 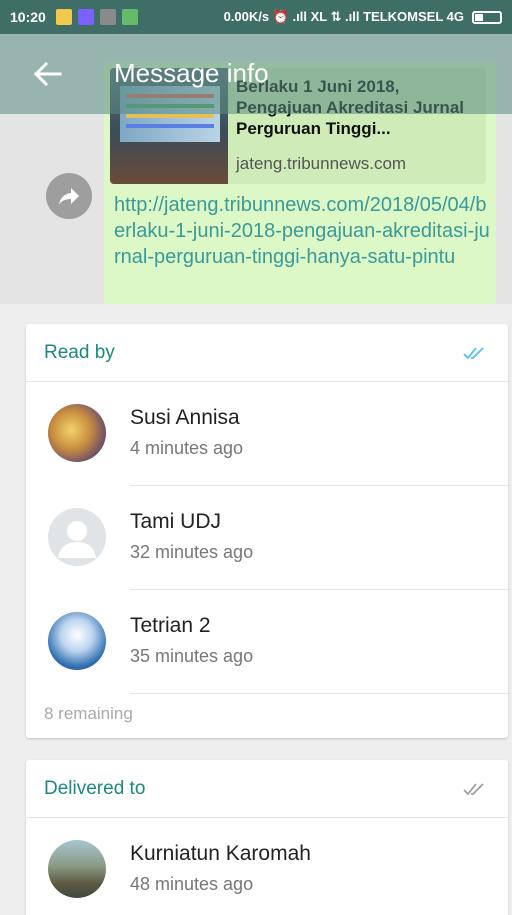 What do you see at coordinates (321, 163) in the screenshot?
I see `link-preview-domain: jateng.tribunnews.com` at bounding box center [321, 163].